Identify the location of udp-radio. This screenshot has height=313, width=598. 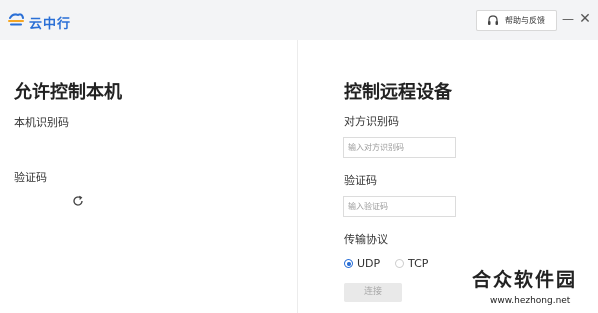
(348, 263).